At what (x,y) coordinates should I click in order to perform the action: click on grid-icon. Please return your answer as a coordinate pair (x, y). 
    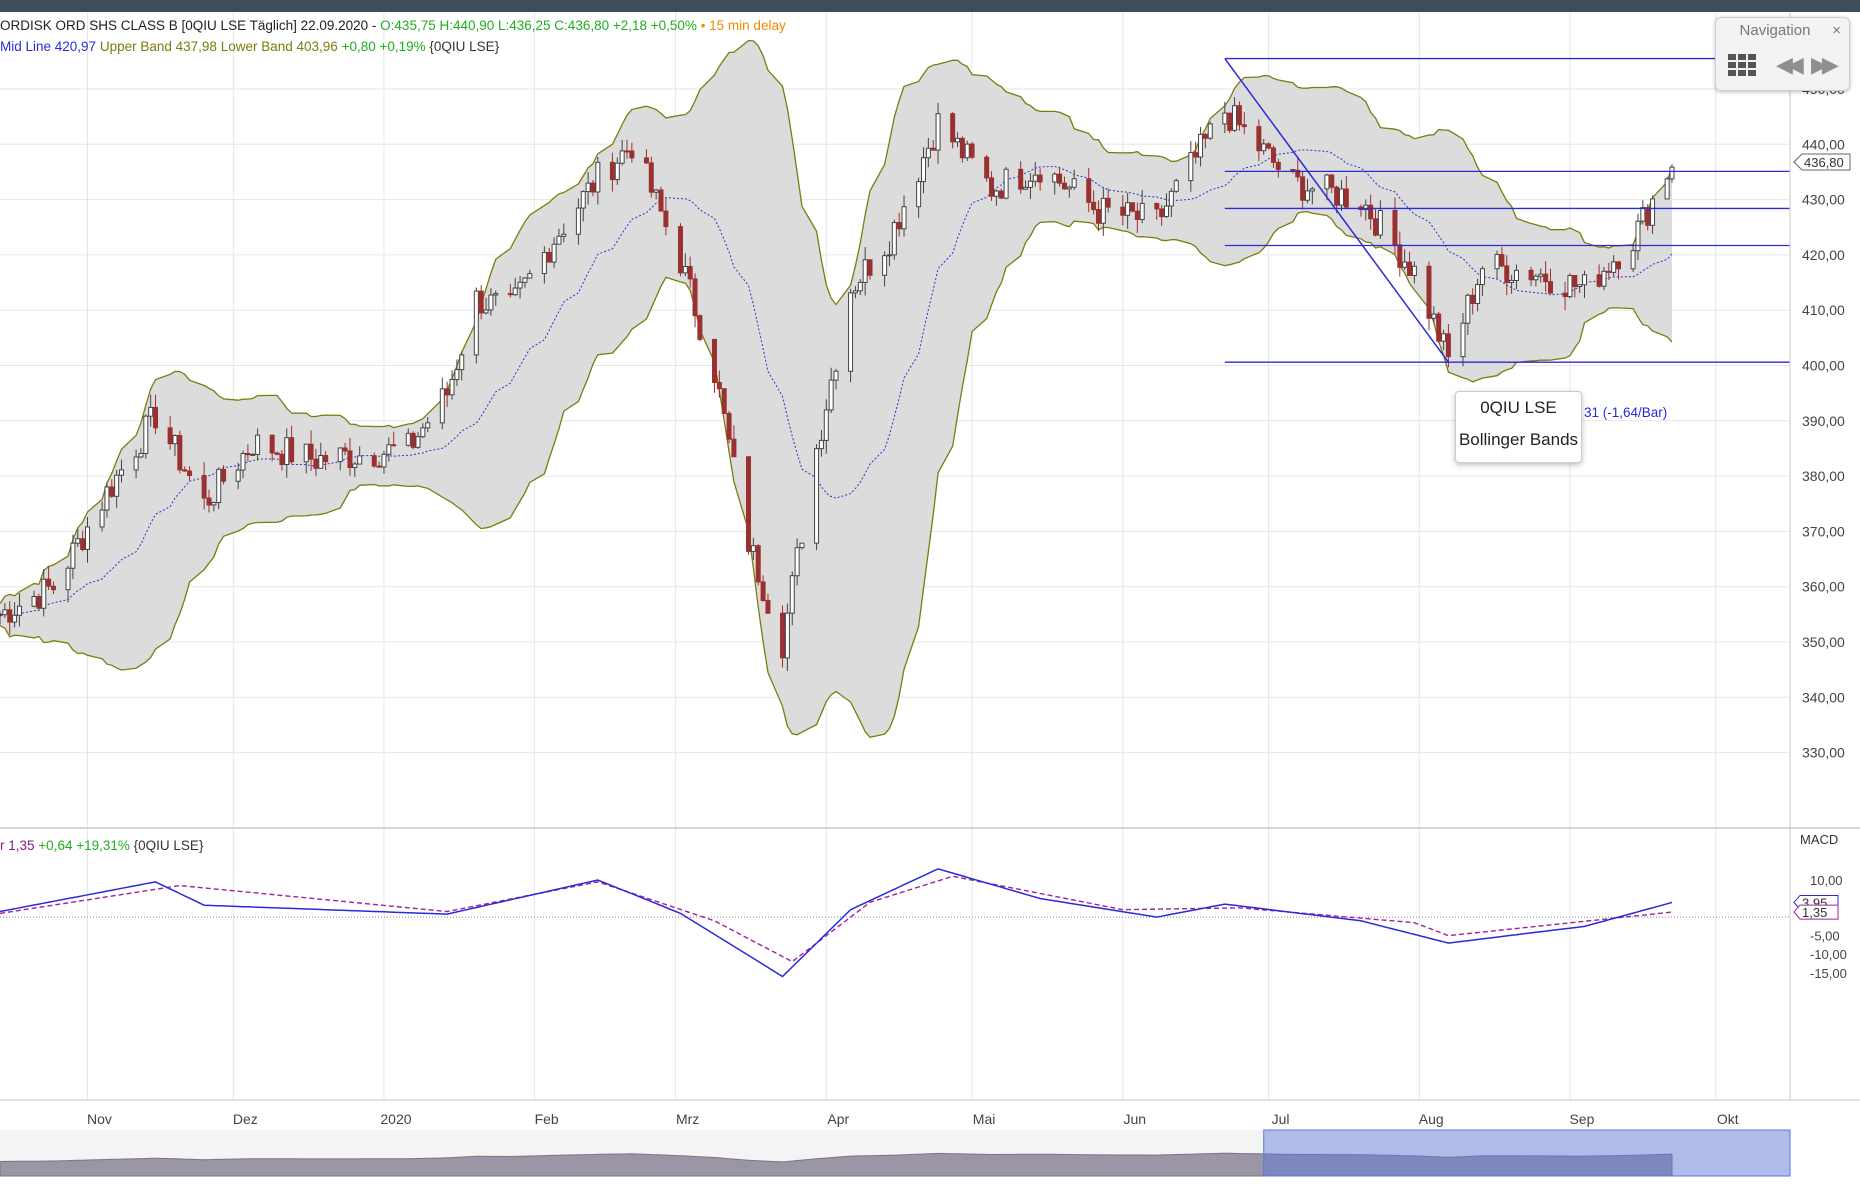
    Looking at the image, I should click on (1742, 65).